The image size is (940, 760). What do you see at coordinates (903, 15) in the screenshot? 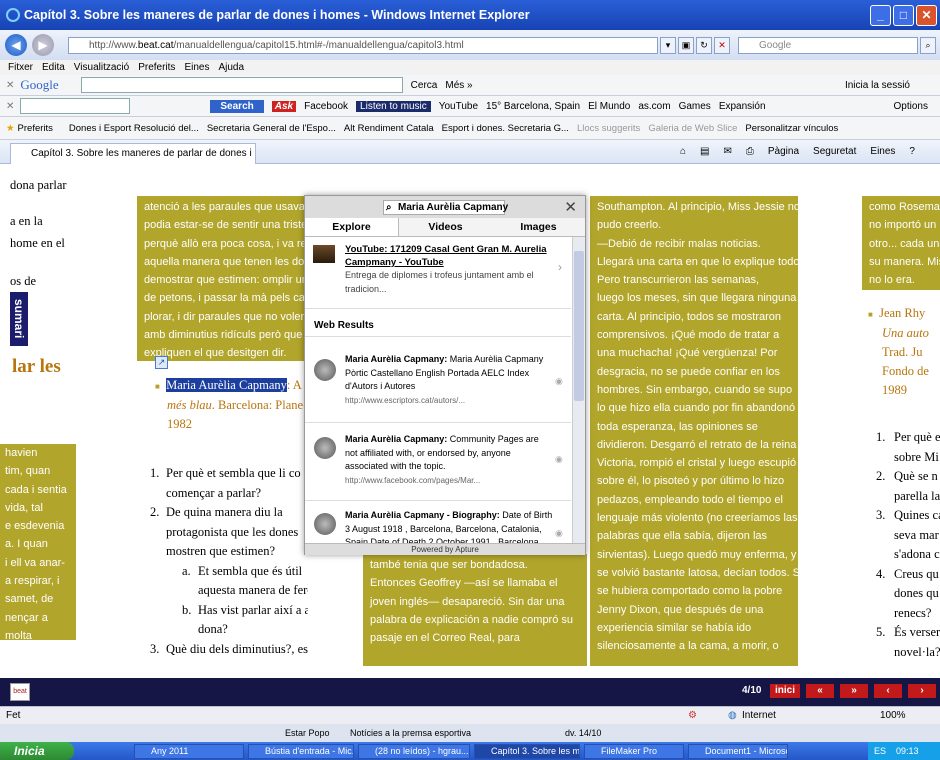
I see `maximize-button: □` at bounding box center [903, 15].